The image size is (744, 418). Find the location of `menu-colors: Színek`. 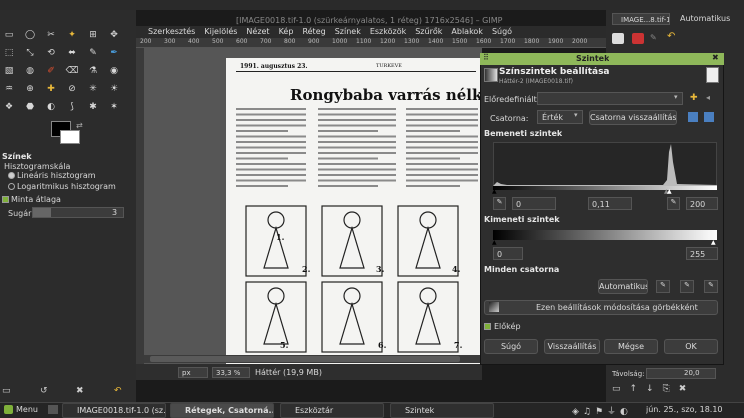

menu-colors: Színek is located at coordinates (348, 31).